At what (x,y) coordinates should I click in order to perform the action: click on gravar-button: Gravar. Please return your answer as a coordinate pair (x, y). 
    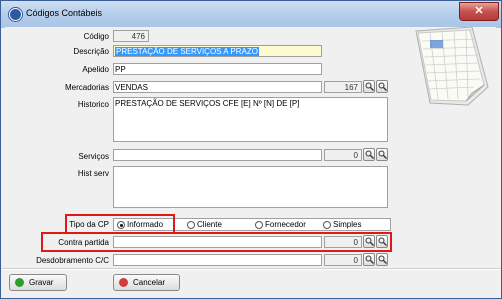
    Looking at the image, I should click on (38, 282).